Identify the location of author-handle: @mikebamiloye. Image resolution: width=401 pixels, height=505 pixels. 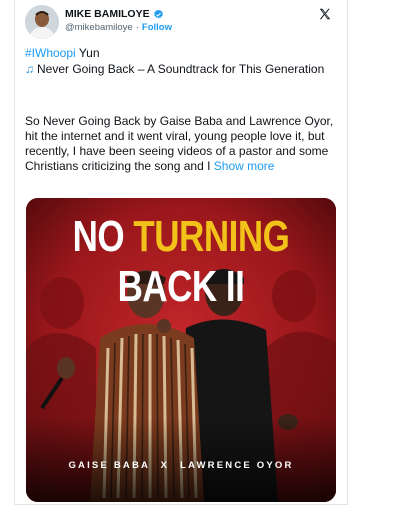
(99, 27).